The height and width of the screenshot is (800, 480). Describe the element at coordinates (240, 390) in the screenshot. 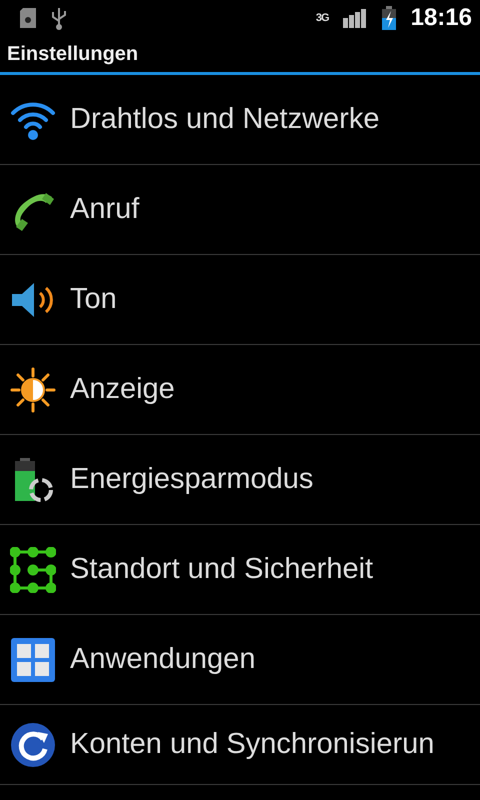

I see `settings-item: Anzeige` at that location.